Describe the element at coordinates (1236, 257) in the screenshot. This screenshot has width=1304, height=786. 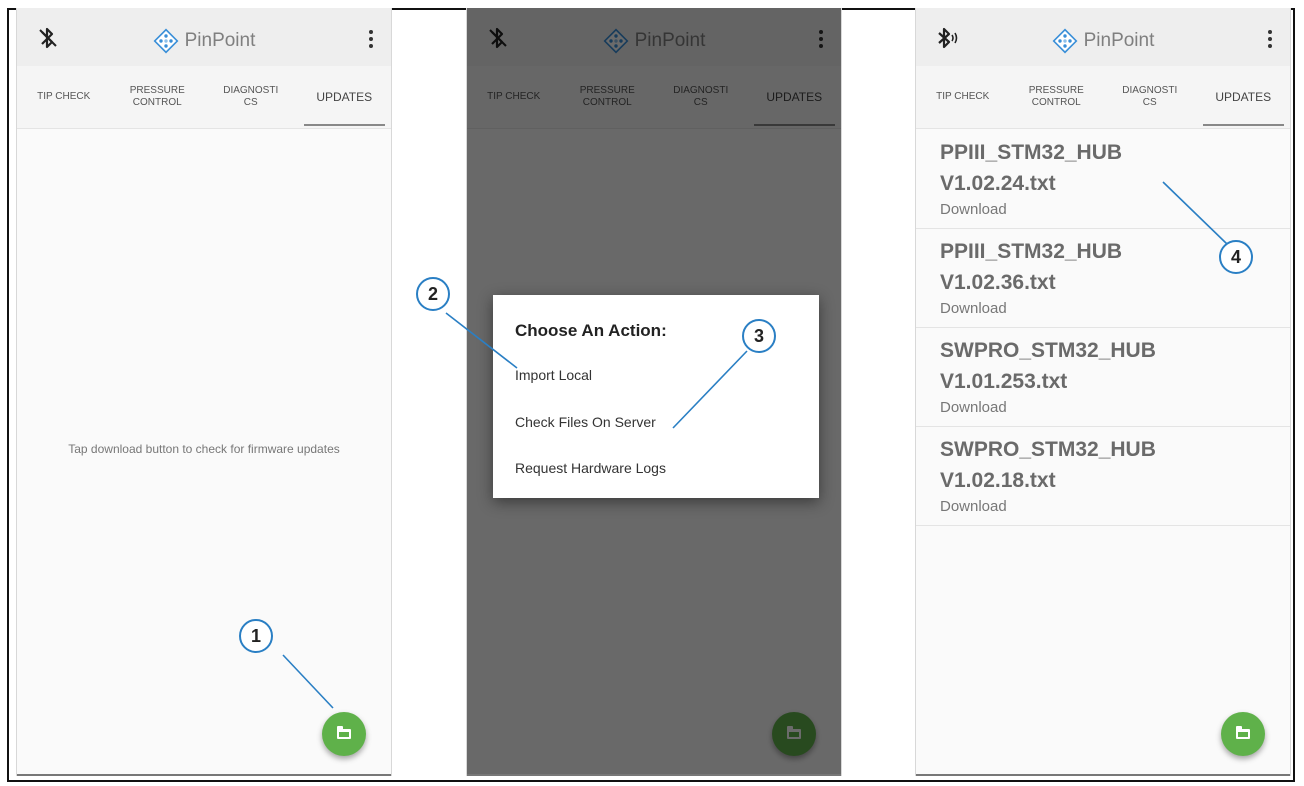
I see `callout-4: 4` at that location.